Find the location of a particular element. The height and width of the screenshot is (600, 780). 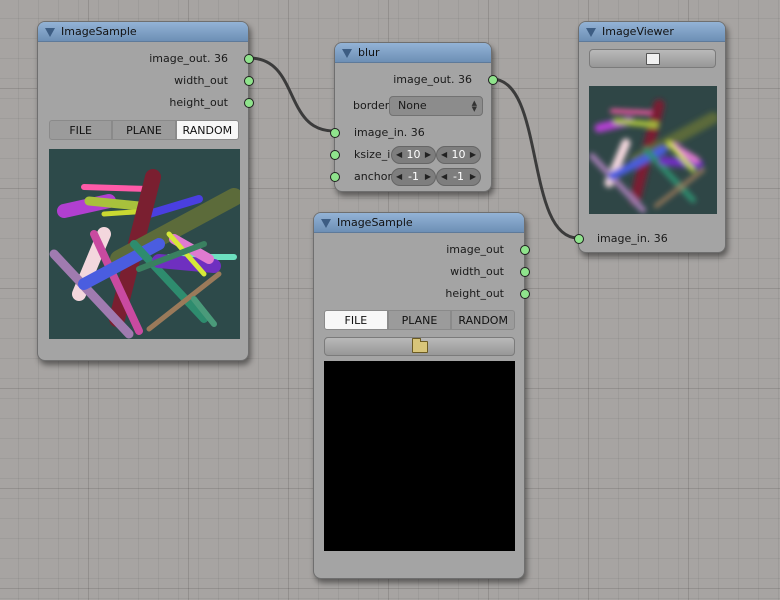

socket-anchor-in is located at coordinates (335, 177).